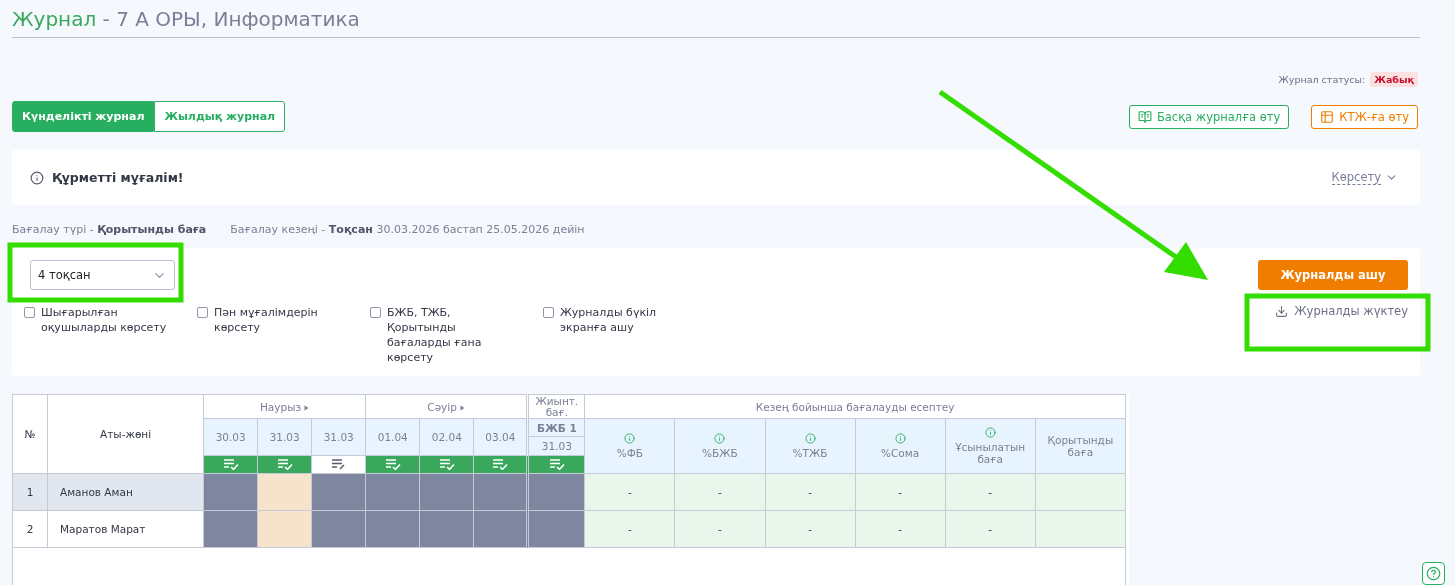 Image resolution: width=1455 pixels, height=585 pixels. Describe the element at coordinates (284, 406) in the screenshot. I see `month-header: Наурыз` at that location.